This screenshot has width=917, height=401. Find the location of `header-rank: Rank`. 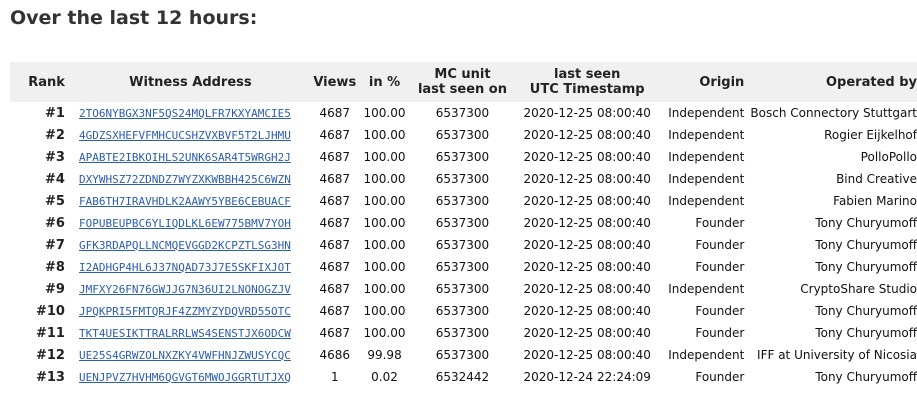

header-rank: Rank is located at coordinates (46, 82).